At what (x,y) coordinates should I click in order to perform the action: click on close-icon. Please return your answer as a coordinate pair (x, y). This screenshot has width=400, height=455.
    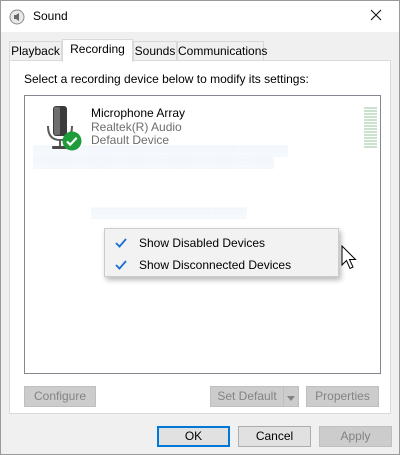
    Looking at the image, I should click on (376, 16).